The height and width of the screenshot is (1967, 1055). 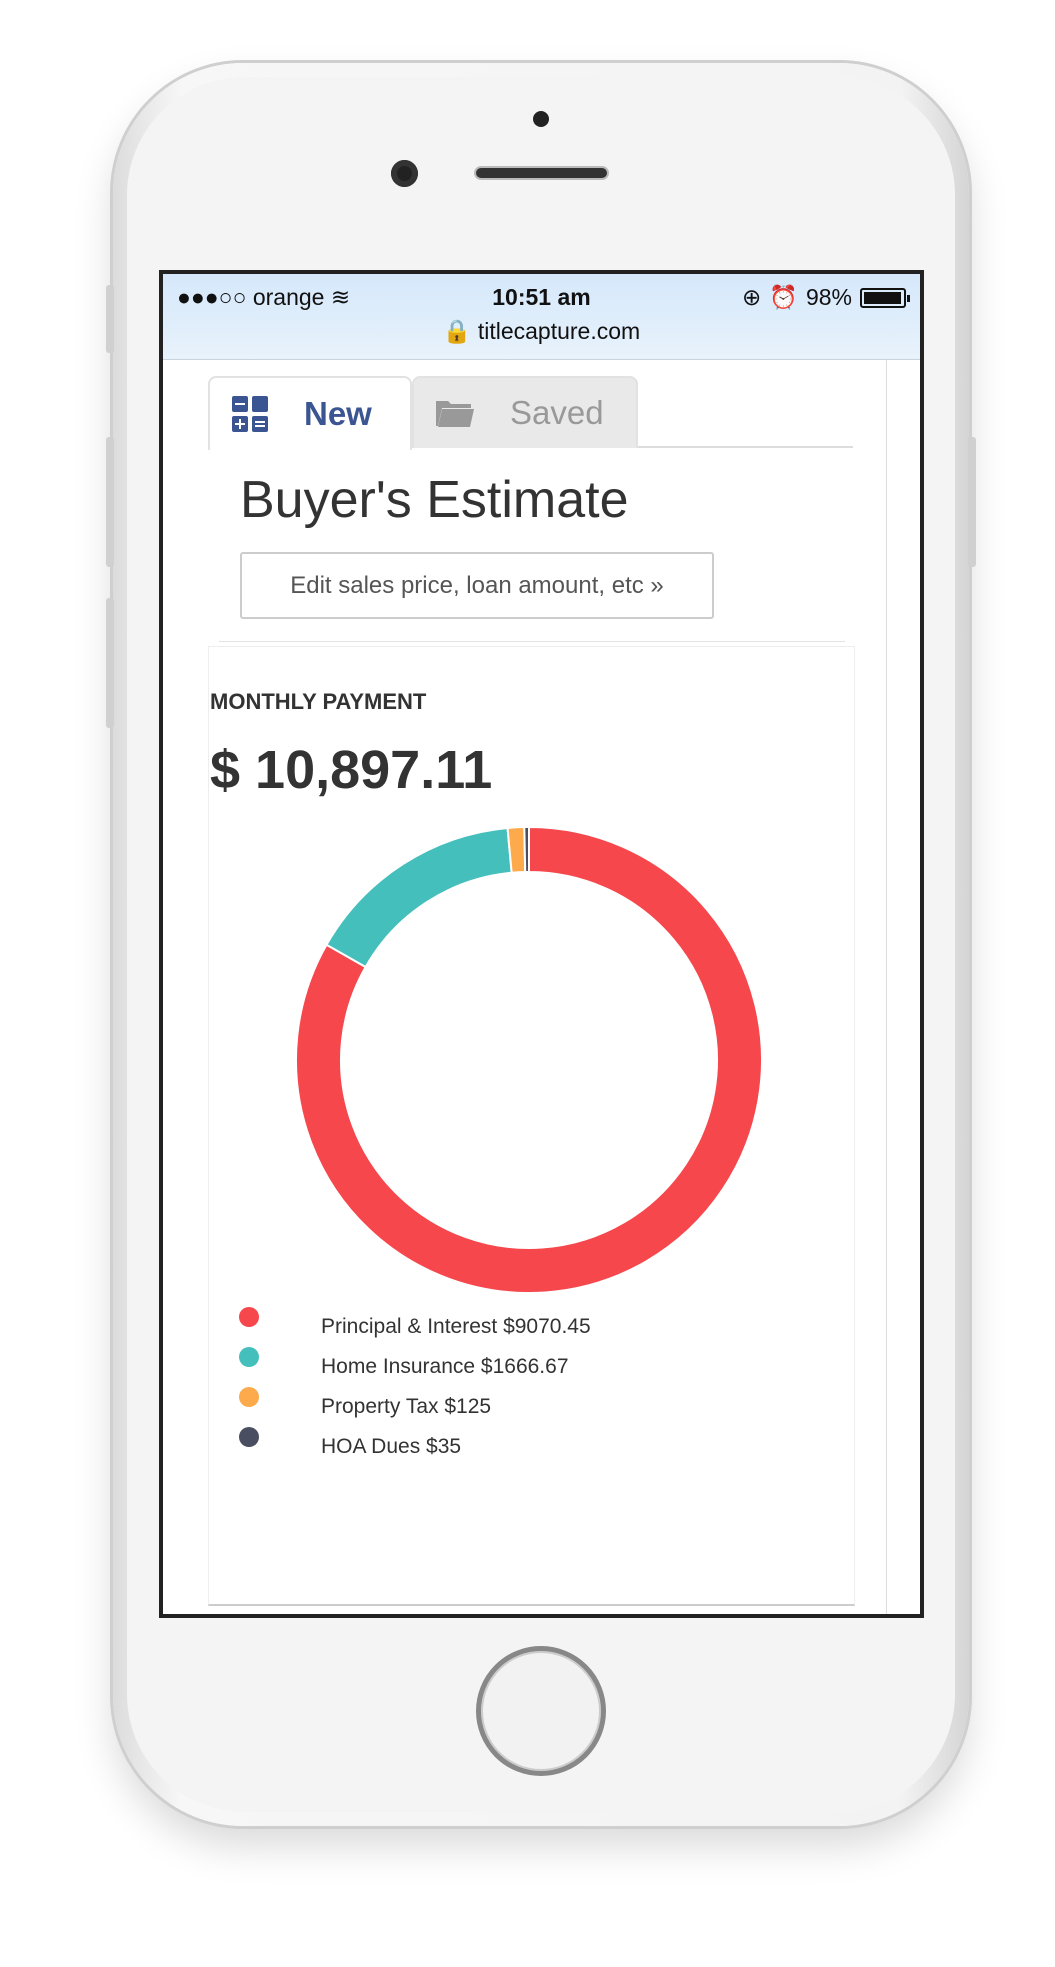 What do you see at coordinates (526, 849) in the screenshot?
I see `donut-slice-hoa-dues` at bounding box center [526, 849].